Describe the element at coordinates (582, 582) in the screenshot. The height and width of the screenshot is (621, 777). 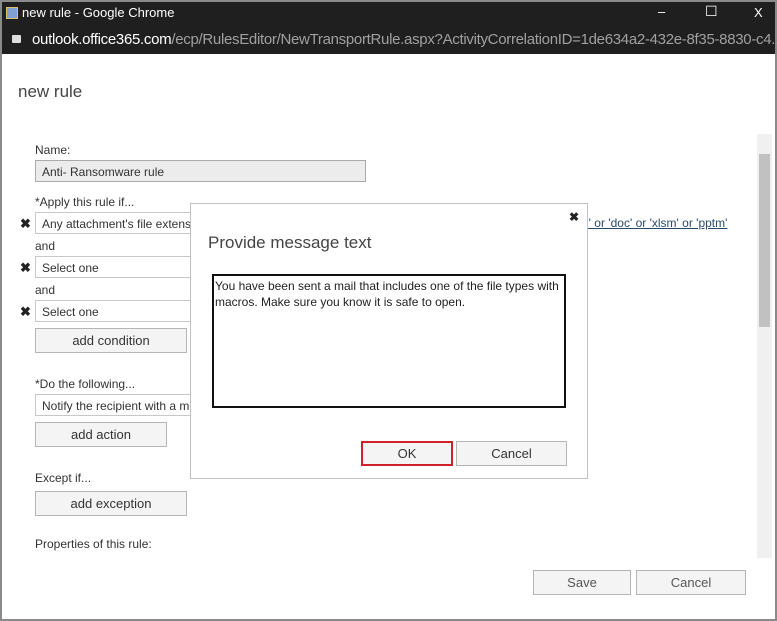
I see `save-button: Save` at that location.